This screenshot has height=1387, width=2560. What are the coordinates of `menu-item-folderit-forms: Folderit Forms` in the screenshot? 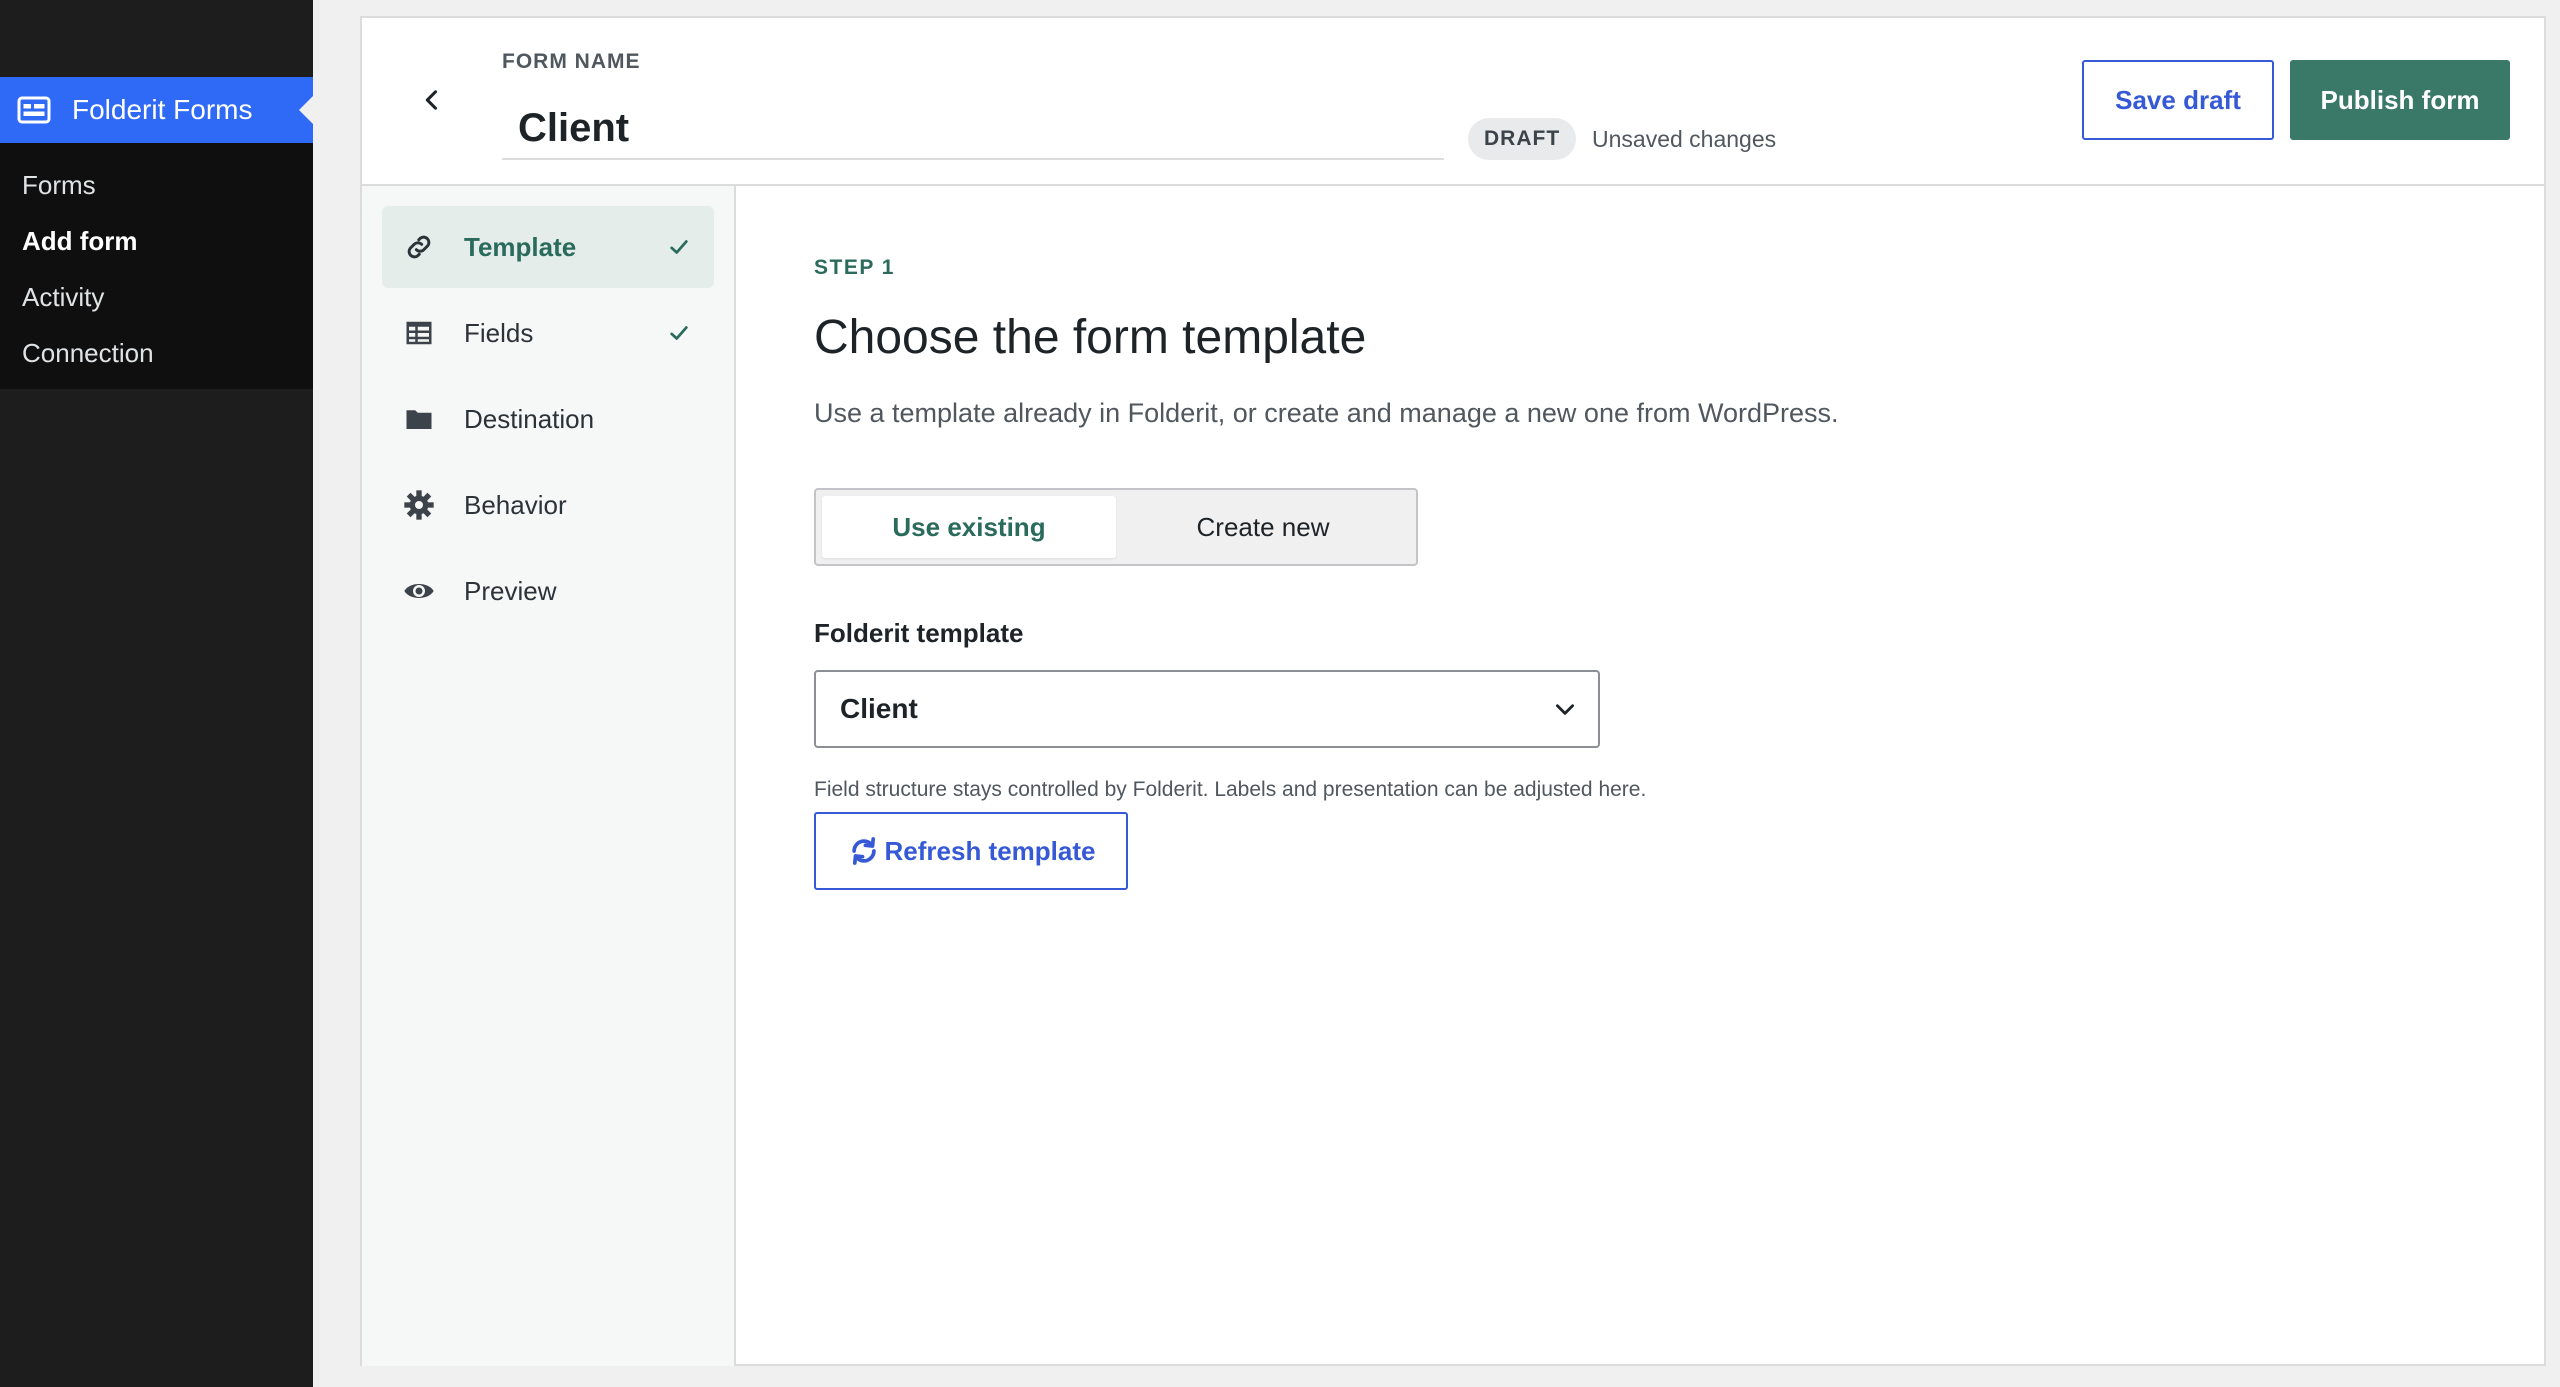 It's located at (156, 110).